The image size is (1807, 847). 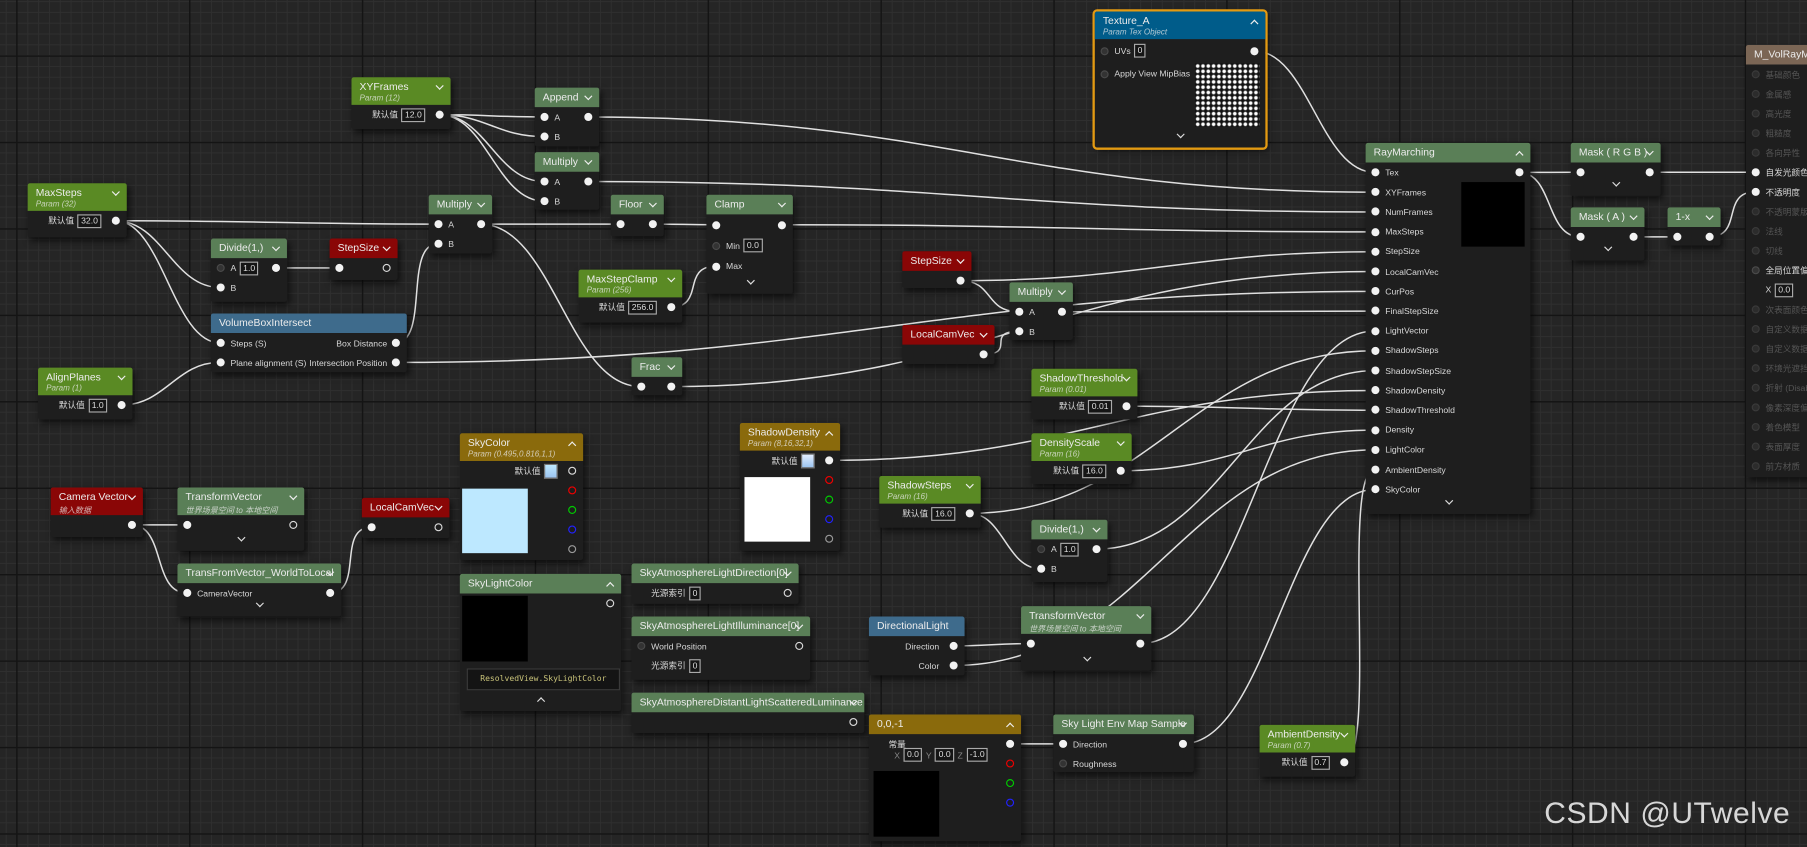 What do you see at coordinates (807, 460) in the screenshot?
I see `color-value-swatch` at bounding box center [807, 460].